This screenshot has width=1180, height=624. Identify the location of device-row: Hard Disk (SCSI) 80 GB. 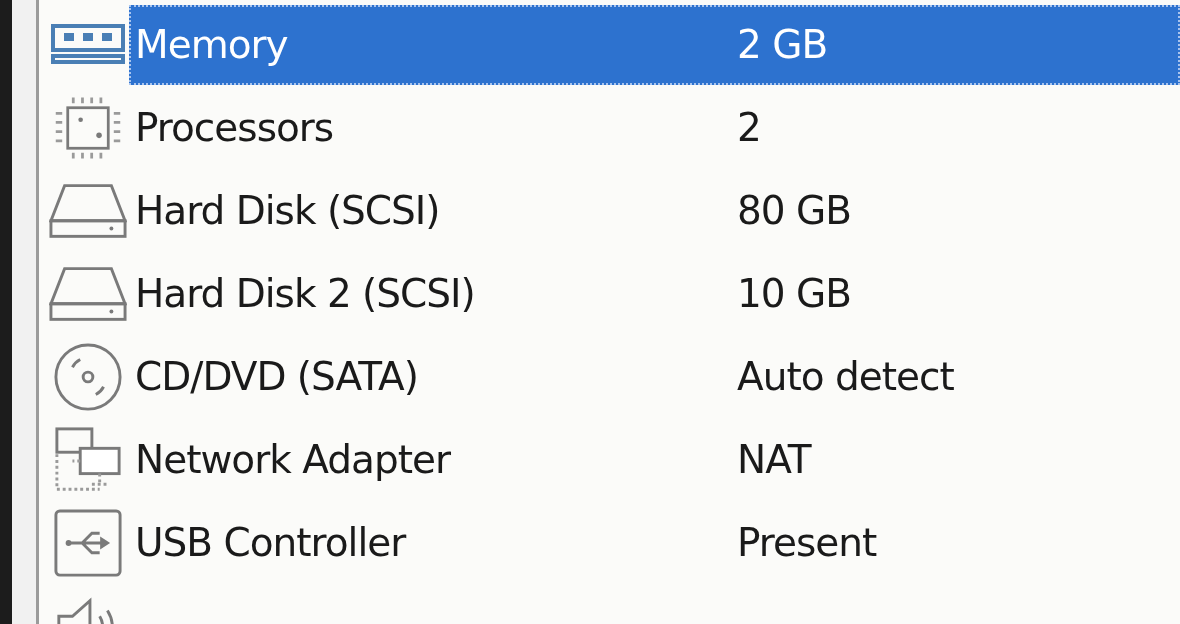
(654, 210).